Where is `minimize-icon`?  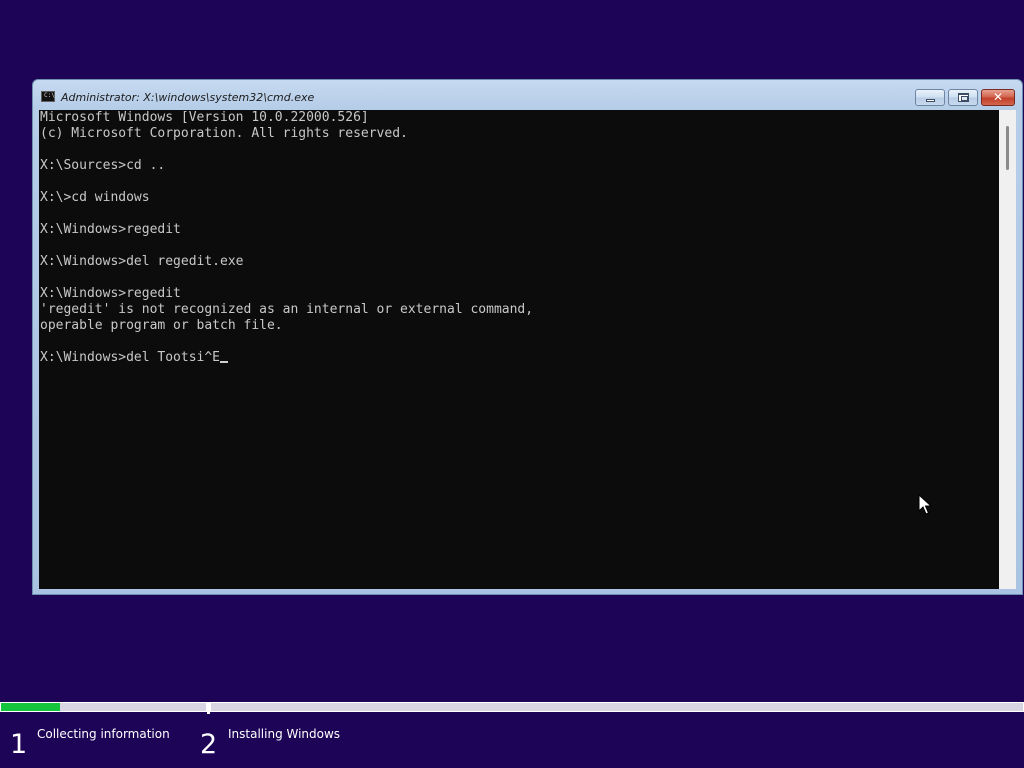
minimize-icon is located at coordinates (930, 100).